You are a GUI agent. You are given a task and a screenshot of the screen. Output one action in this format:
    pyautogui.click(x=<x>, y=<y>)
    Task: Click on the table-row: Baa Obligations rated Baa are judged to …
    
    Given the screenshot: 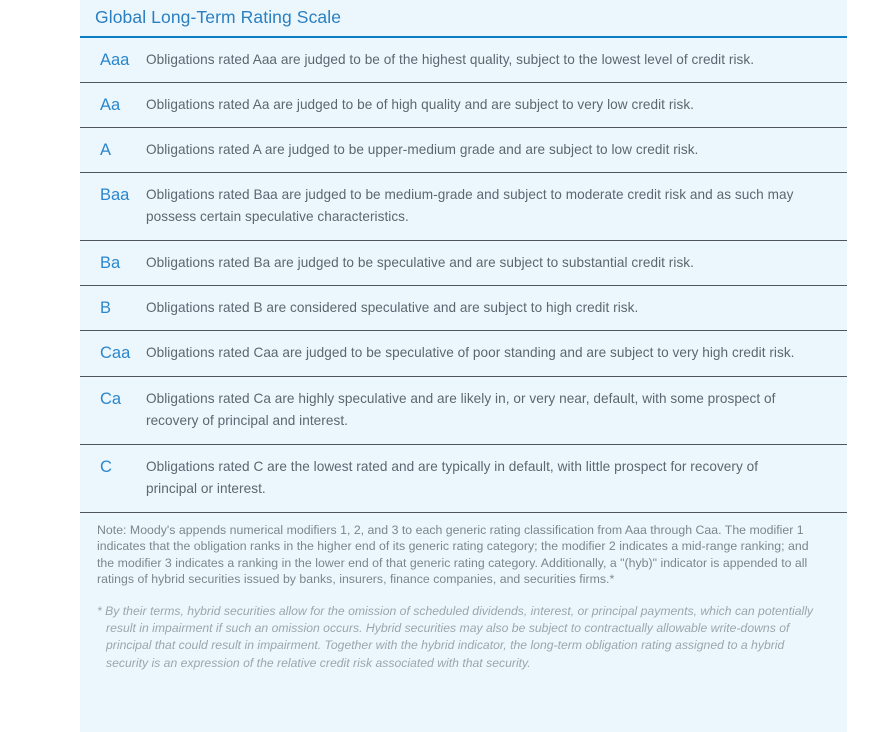 What is the action you would take?
    pyautogui.click(x=463, y=207)
    